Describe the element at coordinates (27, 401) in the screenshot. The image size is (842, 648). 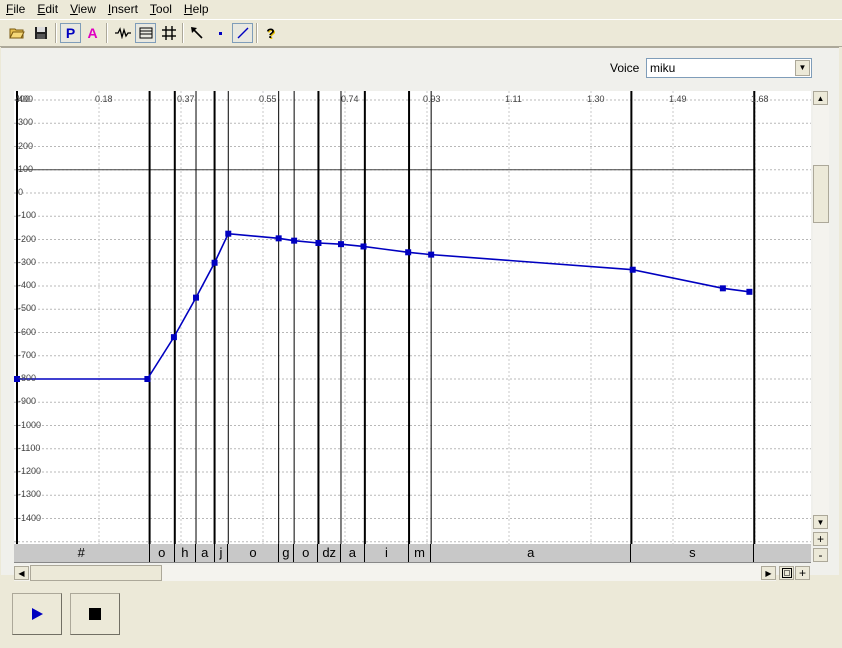
I see `cents-tick-label: -900` at that location.